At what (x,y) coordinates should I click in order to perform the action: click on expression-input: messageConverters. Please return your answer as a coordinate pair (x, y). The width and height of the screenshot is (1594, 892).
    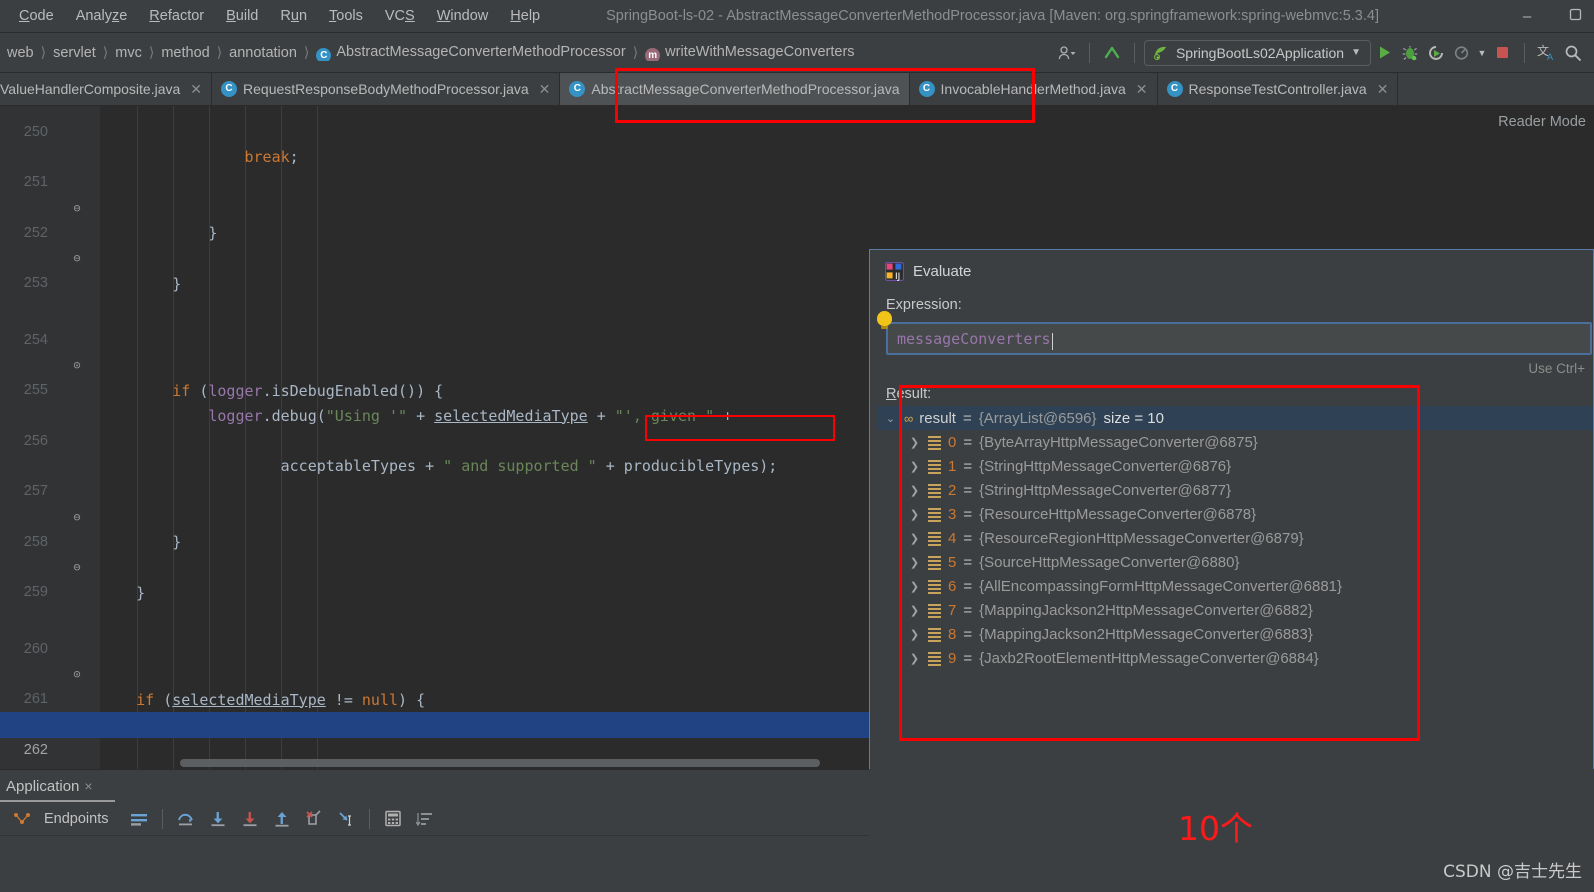
    Looking at the image, I should click on (1239, 338).